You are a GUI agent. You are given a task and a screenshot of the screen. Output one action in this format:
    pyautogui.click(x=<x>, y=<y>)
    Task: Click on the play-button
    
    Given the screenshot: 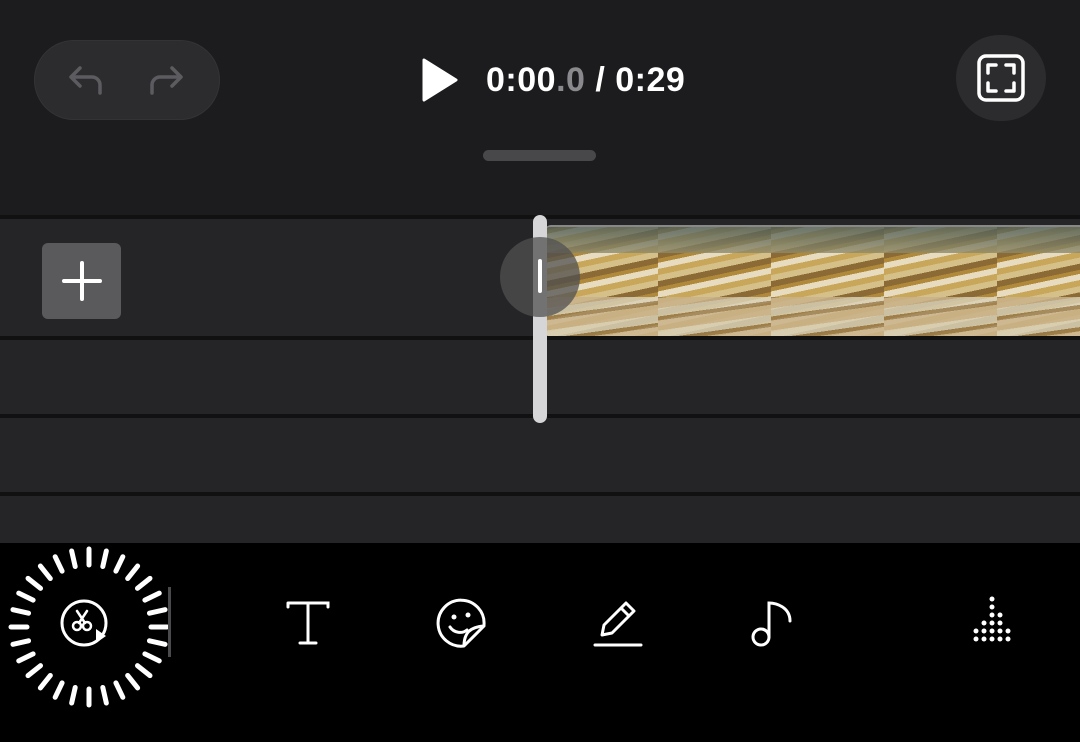 What is the action you would take?
    pyautogui.click(x=440, y=80)
    